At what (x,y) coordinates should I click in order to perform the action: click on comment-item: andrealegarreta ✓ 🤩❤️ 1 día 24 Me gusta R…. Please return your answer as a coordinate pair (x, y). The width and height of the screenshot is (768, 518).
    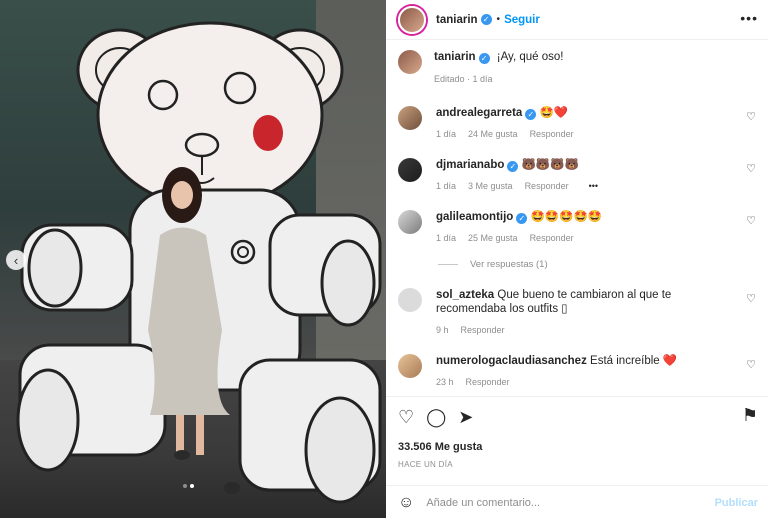
    Looking at the image, I should click on (580, 122).